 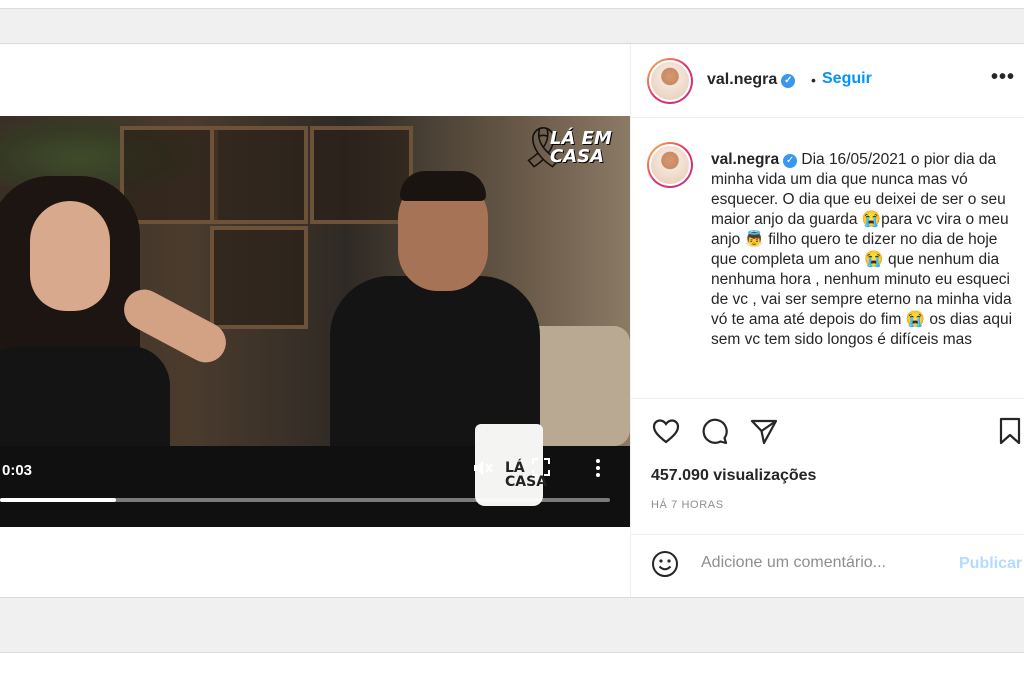 What do you see at coordinates (541, 469) in the screenshot?
I see `fullscreen-icon` at bounding box center [541, 469].